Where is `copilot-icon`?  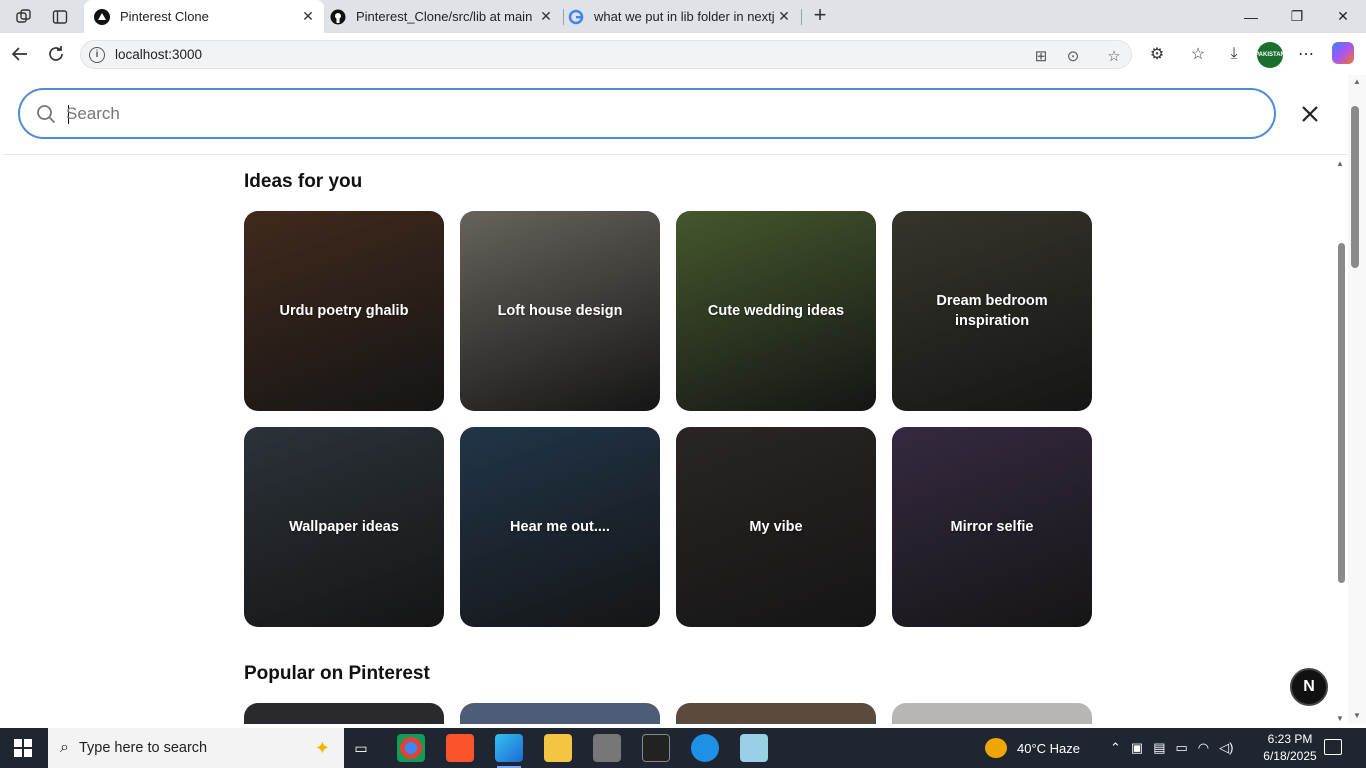
copilot-icon is located at coordinates (1343, 53).